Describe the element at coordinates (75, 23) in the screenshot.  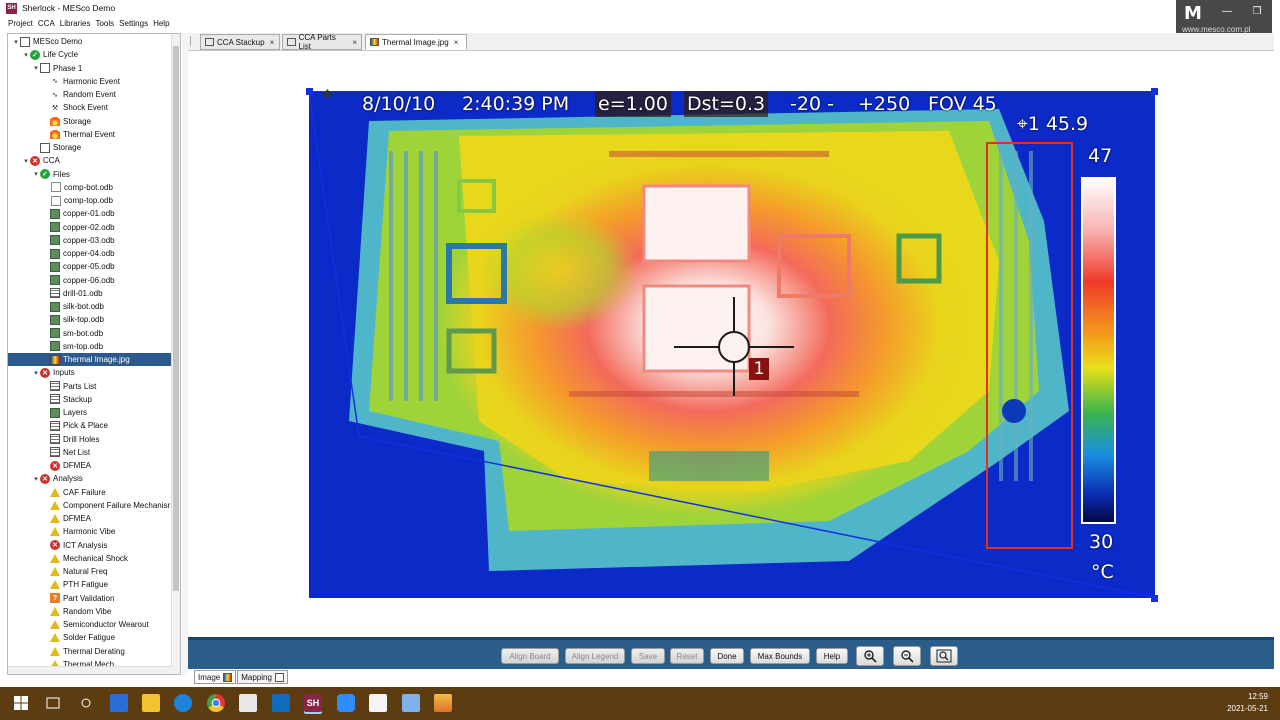
I see `menu-libraries: Libraries` at that location.